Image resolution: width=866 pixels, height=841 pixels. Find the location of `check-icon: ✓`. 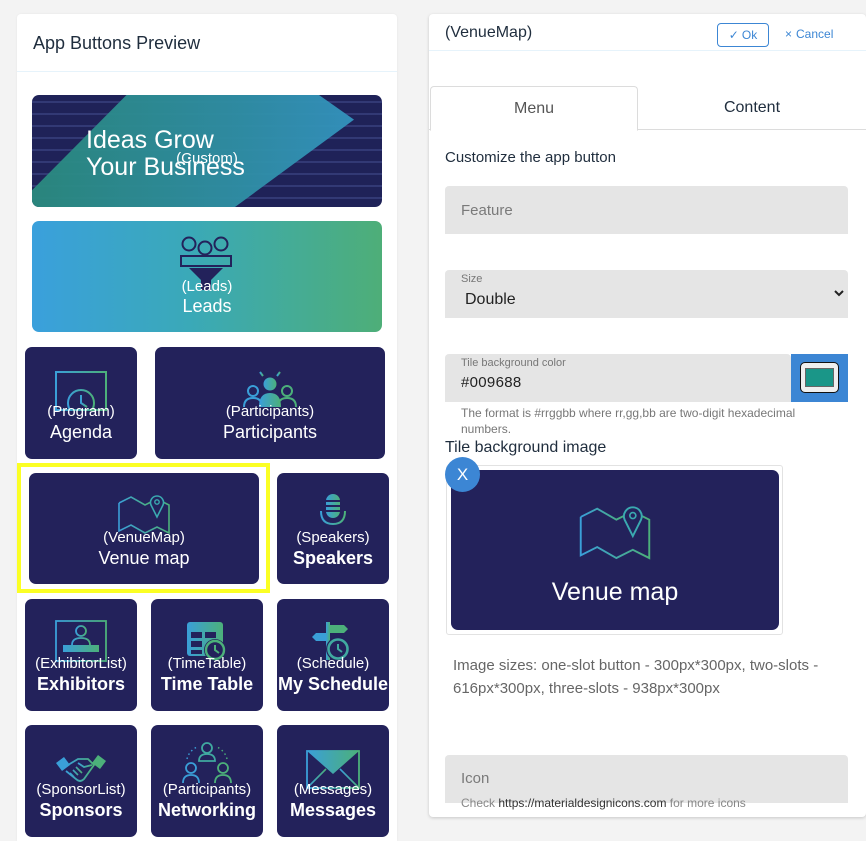

check-icon: ✓ is located at coordinates (733, 35).